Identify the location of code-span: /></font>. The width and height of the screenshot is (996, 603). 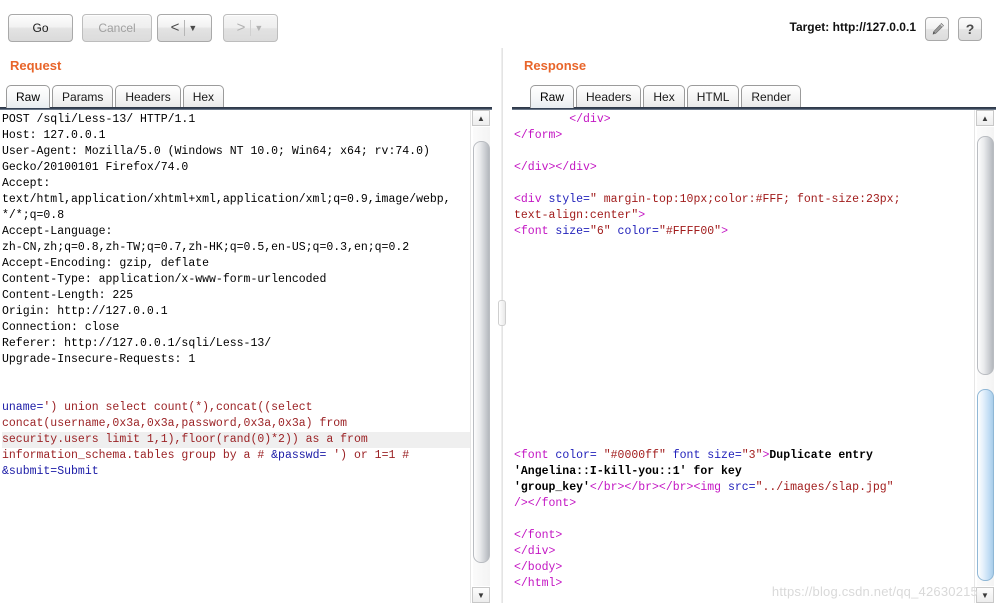
(545, 503).